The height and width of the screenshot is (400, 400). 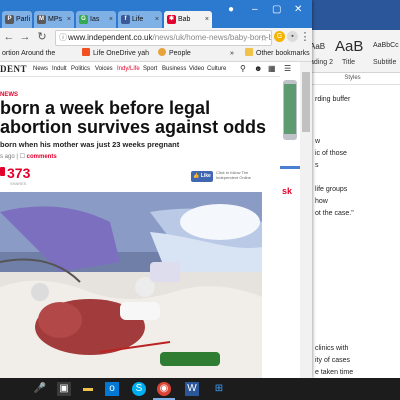 I want to click on tab-label: Bab, so click(x=184, y=19).